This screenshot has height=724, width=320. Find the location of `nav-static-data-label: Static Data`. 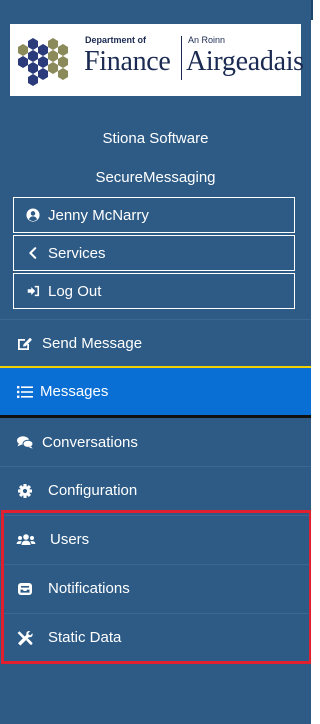

nav-static-data-label: Static Data is located at coordinates (85, 637).